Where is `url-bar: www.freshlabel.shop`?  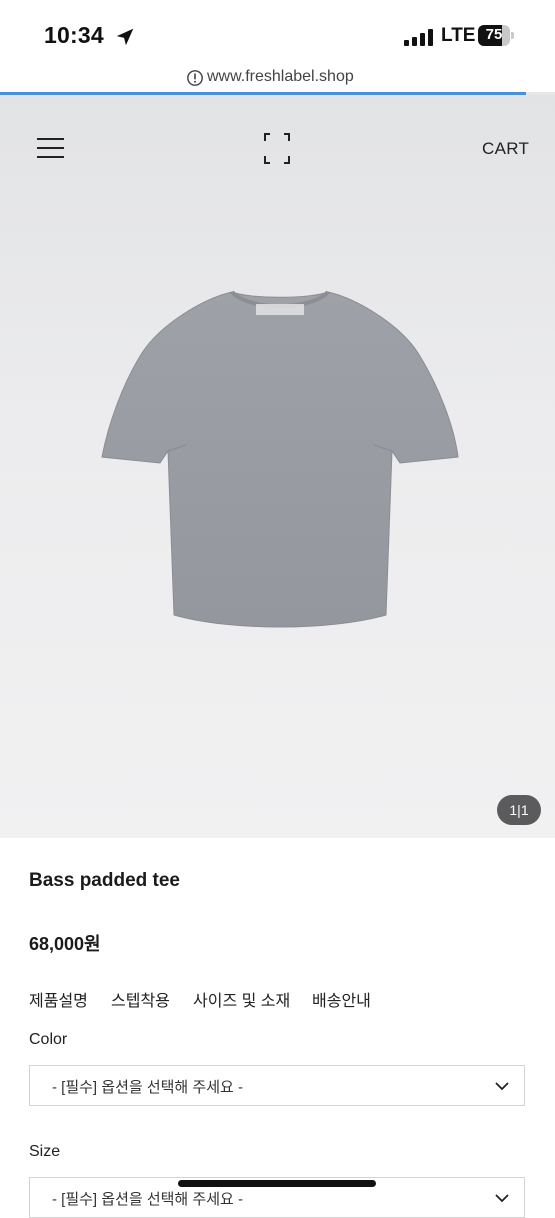 url-bar: www.freshlabel.shop is located at coordinates (277, 79).